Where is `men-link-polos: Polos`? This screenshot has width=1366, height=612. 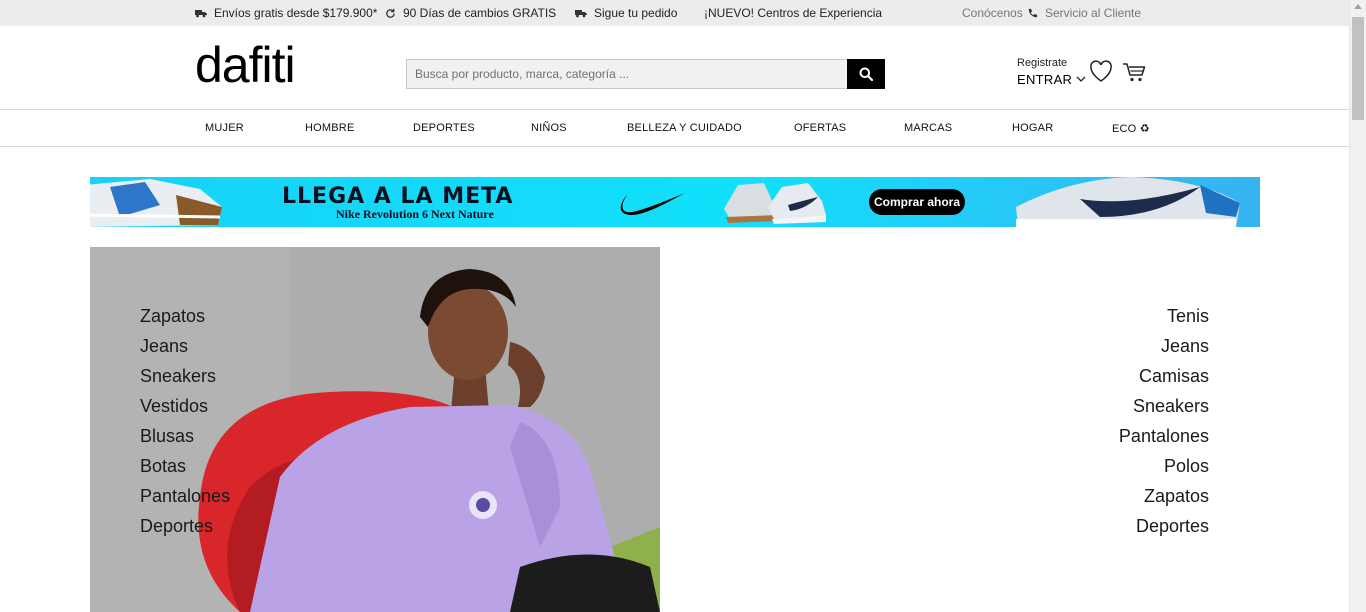
men-link-polos: Polos is located at coordinates (1164, 466).